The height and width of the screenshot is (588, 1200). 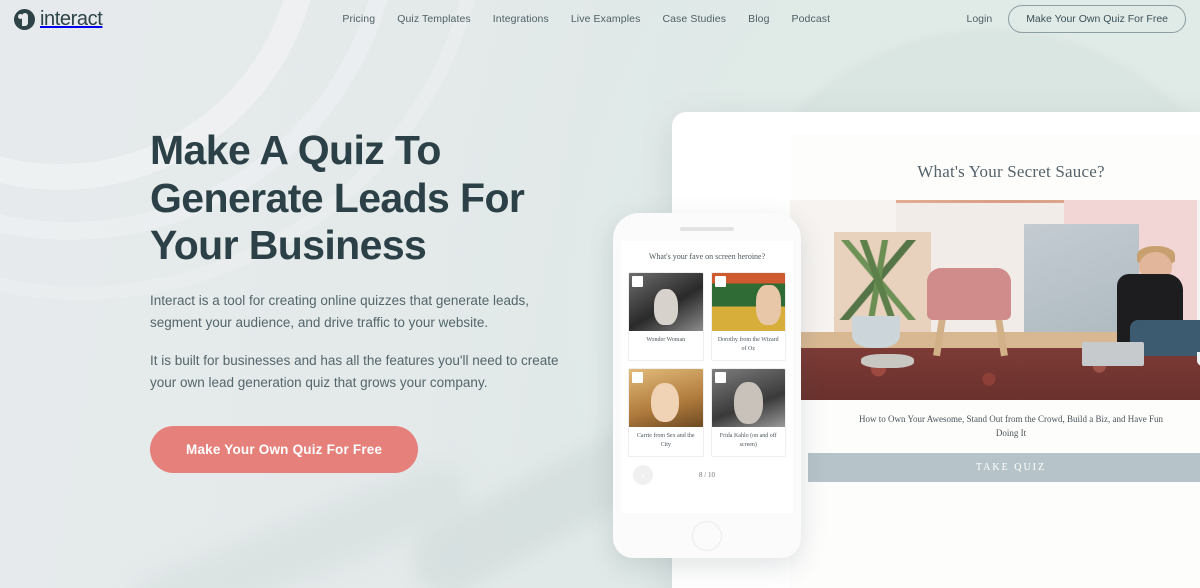 I want to click on interact-logo-icon, so click(x=24, y=19).